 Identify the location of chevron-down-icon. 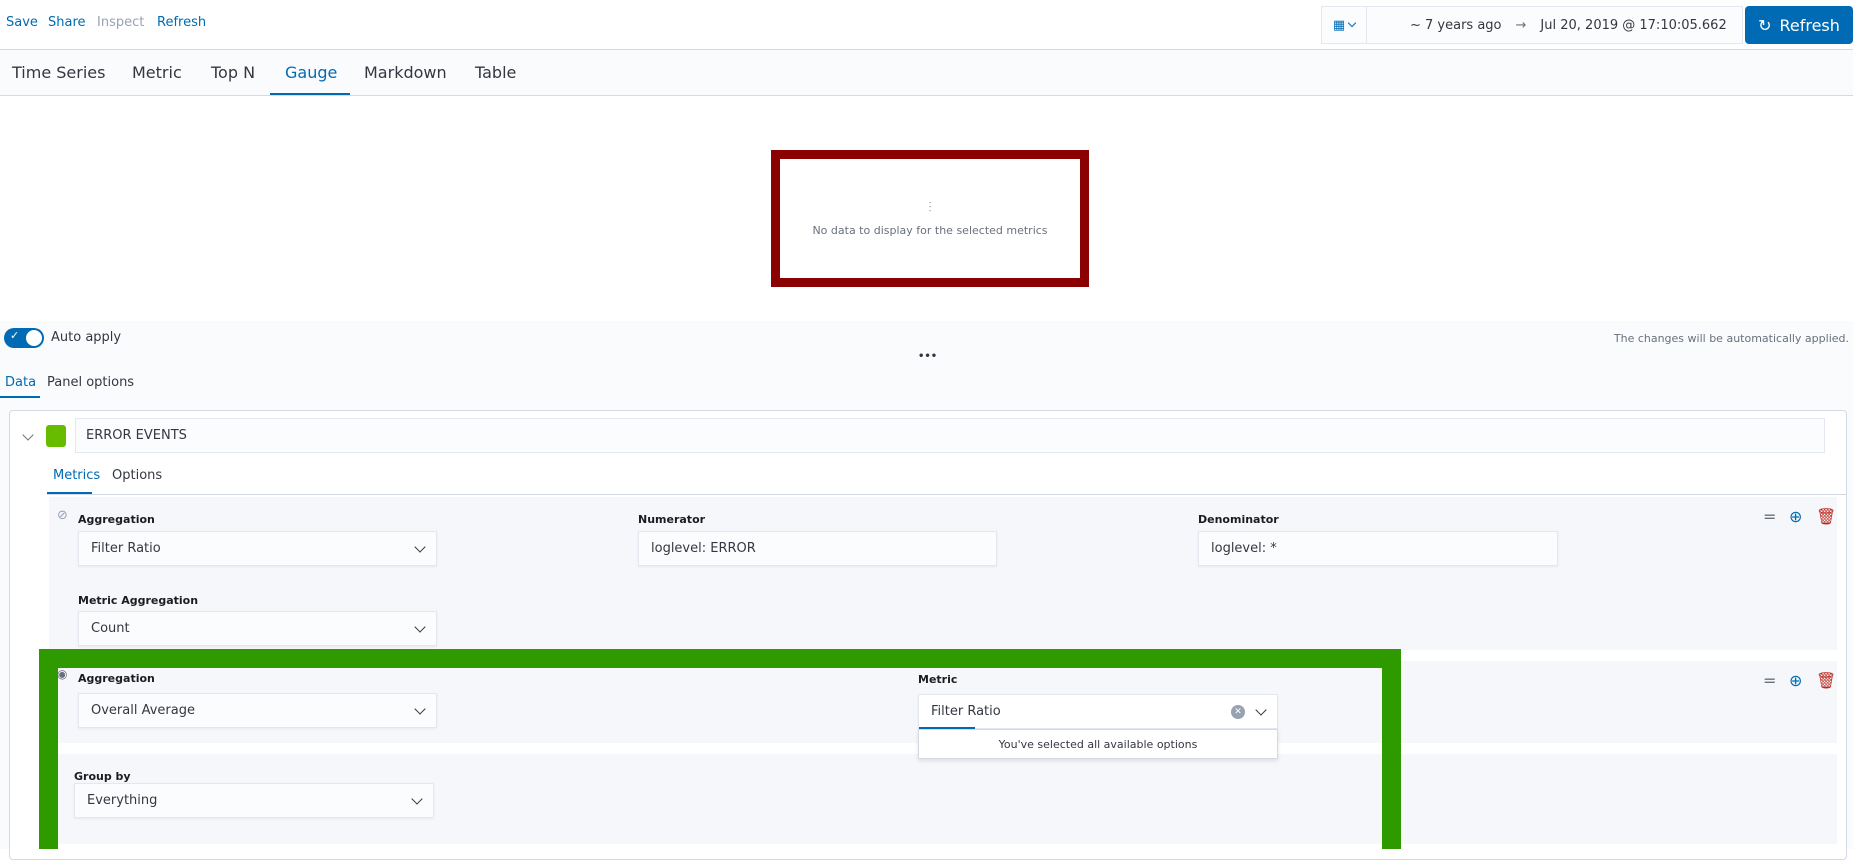
(1261, 709).